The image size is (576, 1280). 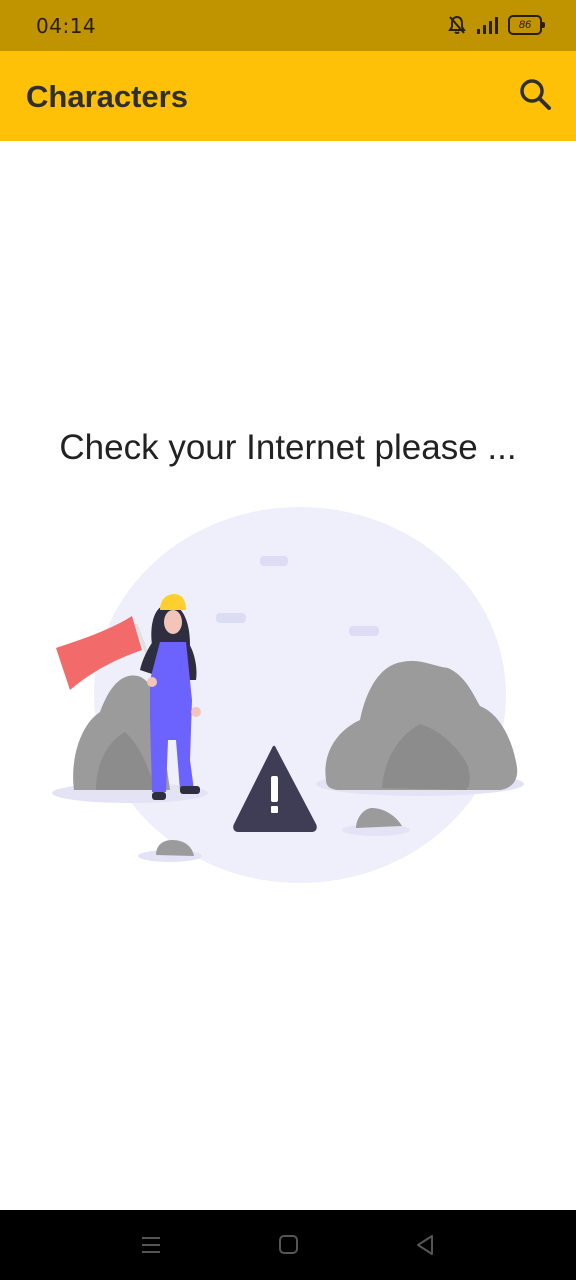 I want to click on menu-icon, so click(x=151, y=1245).